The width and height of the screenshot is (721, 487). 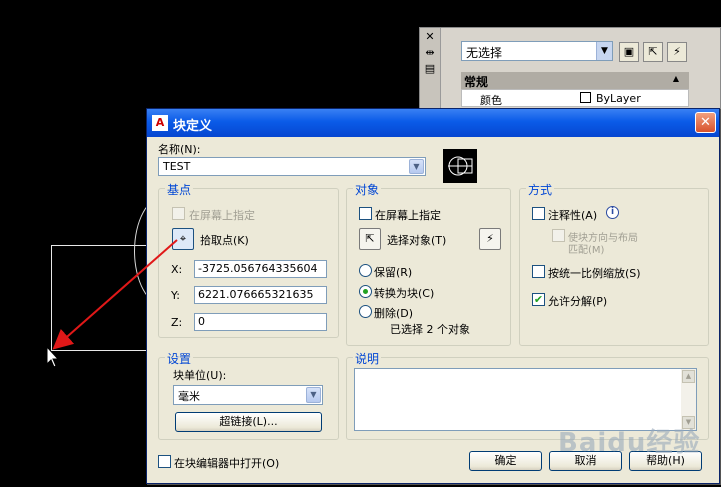 I want to click on mouse-cursor-icon, so click(x=53, y=356).